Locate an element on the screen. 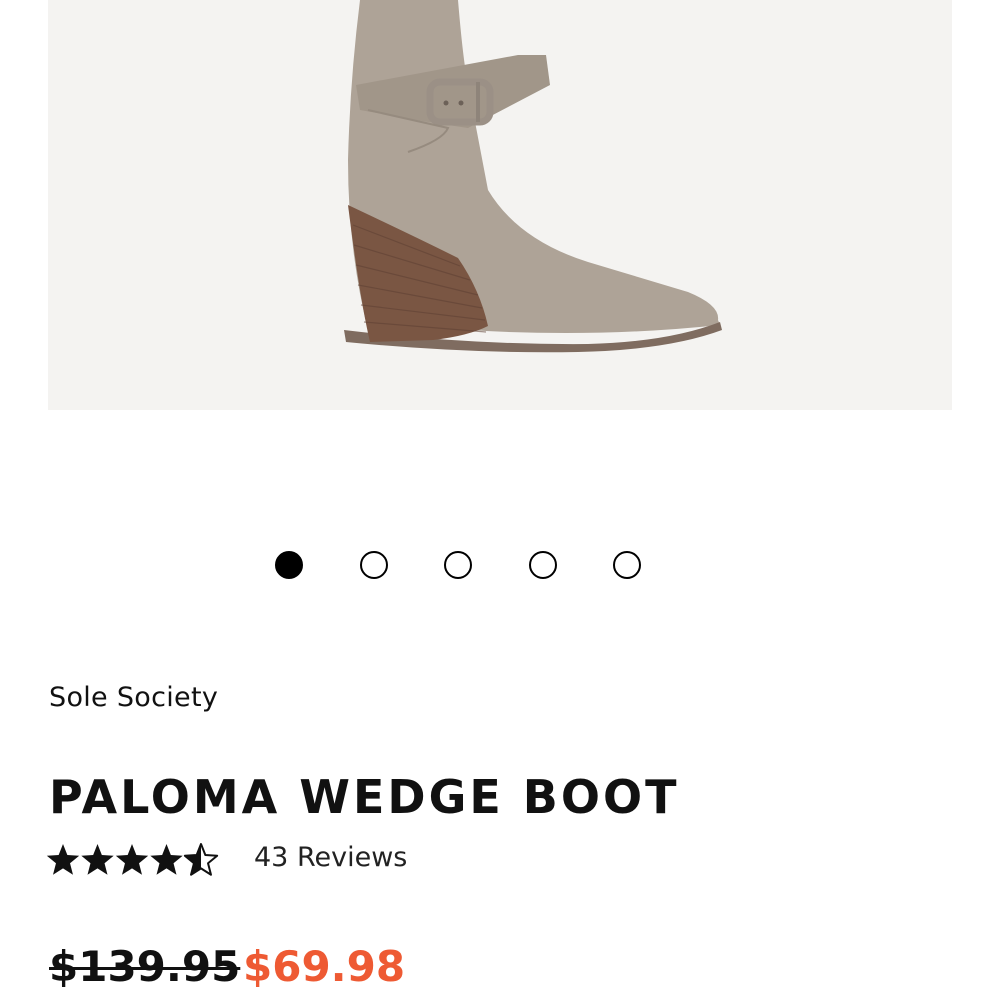 The image size is (1000, 1000). rating-row: 43 Reviews is located at coordinates (346, 860).